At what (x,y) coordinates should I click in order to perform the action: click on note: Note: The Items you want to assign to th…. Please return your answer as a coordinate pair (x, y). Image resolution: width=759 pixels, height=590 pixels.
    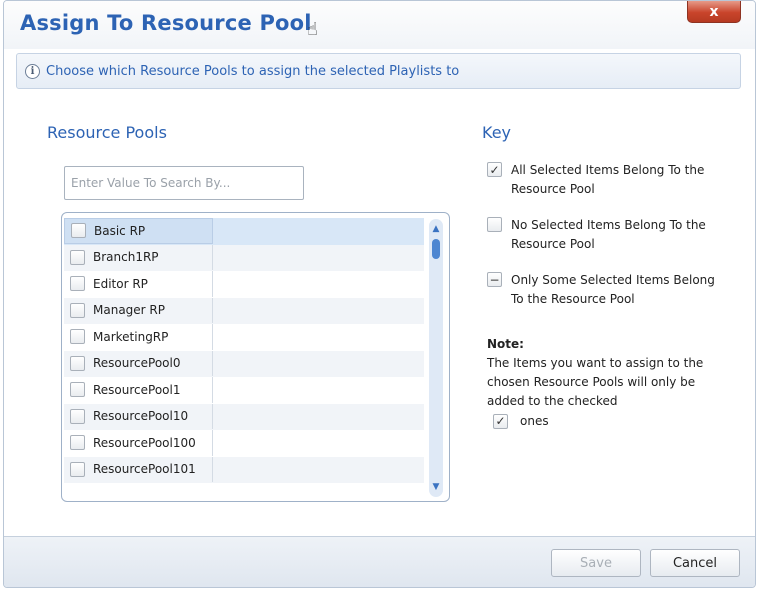
    Looking at the image, I should click on (607, 383).